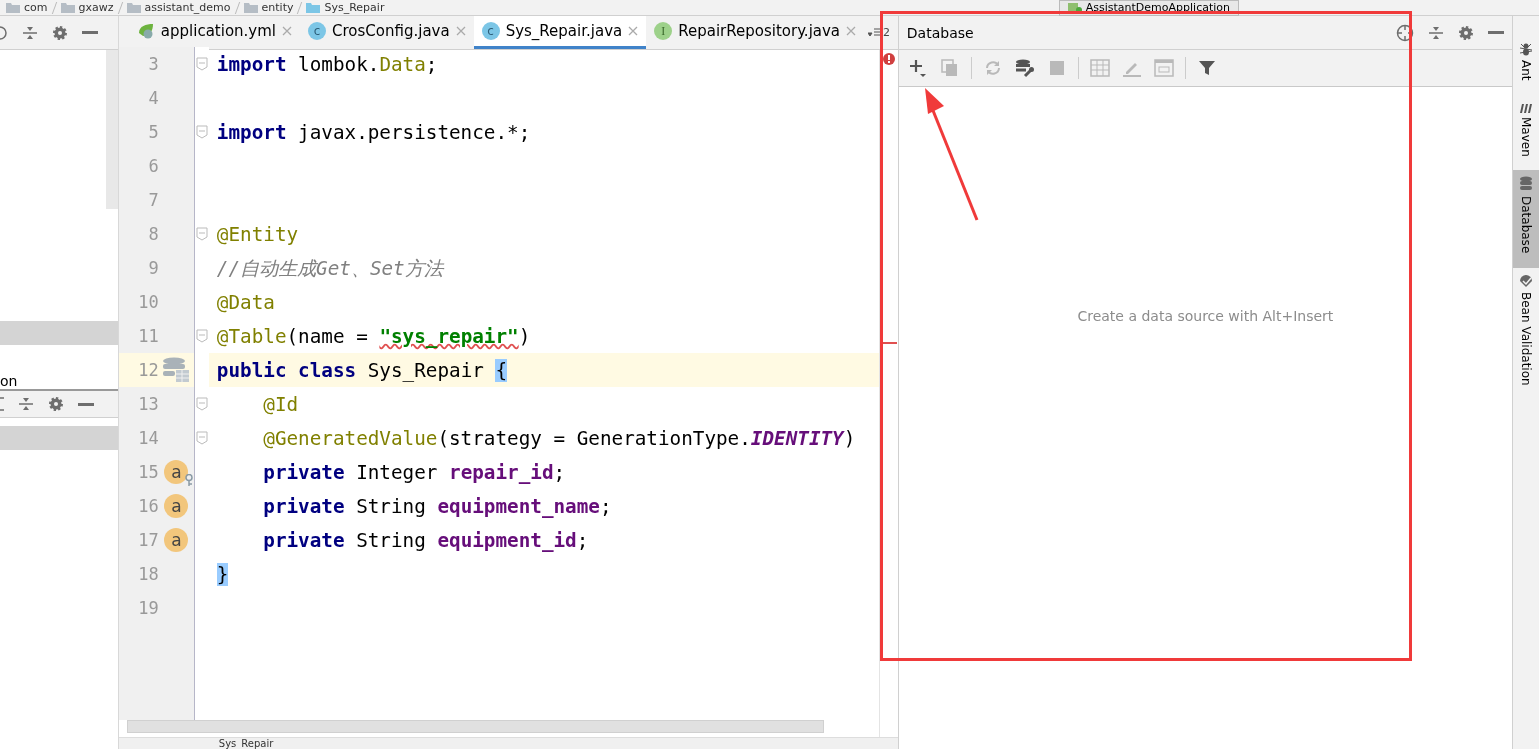  I want to click on interface-icon: I, so click(663, 31).